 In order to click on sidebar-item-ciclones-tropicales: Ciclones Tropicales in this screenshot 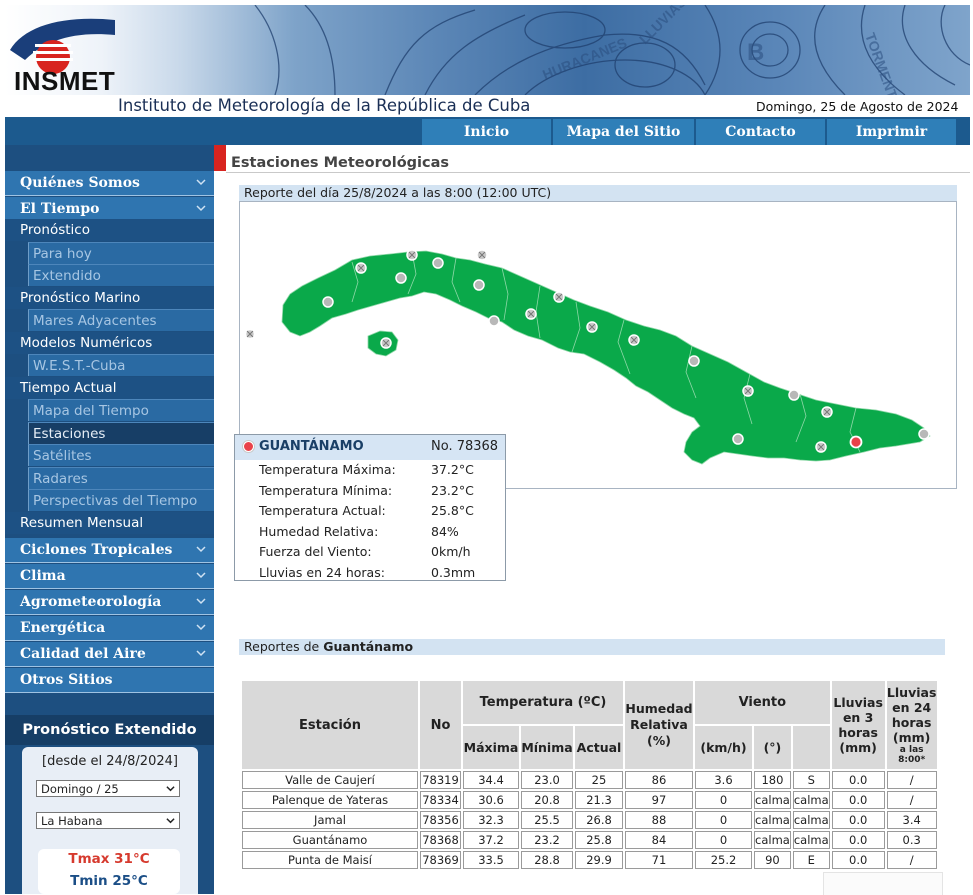, I will do `click(109, 550)`.